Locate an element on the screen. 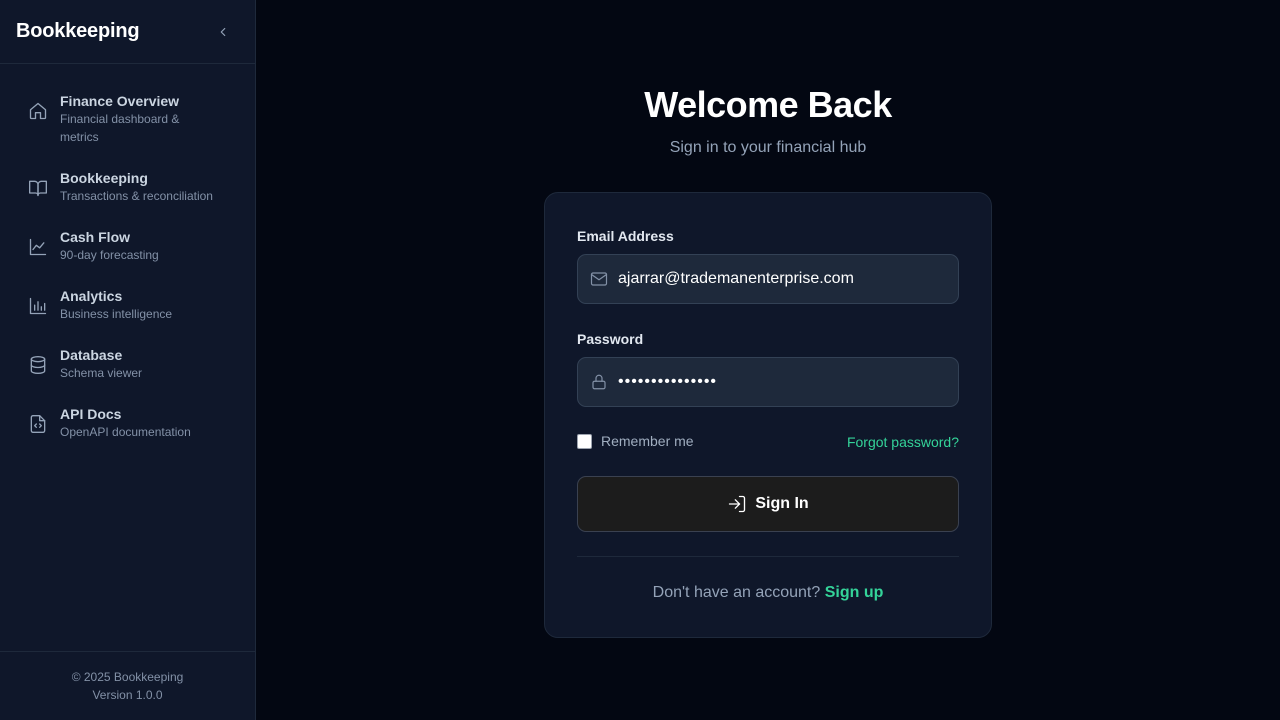  password-label: Password is located at coordinates (610, 339).